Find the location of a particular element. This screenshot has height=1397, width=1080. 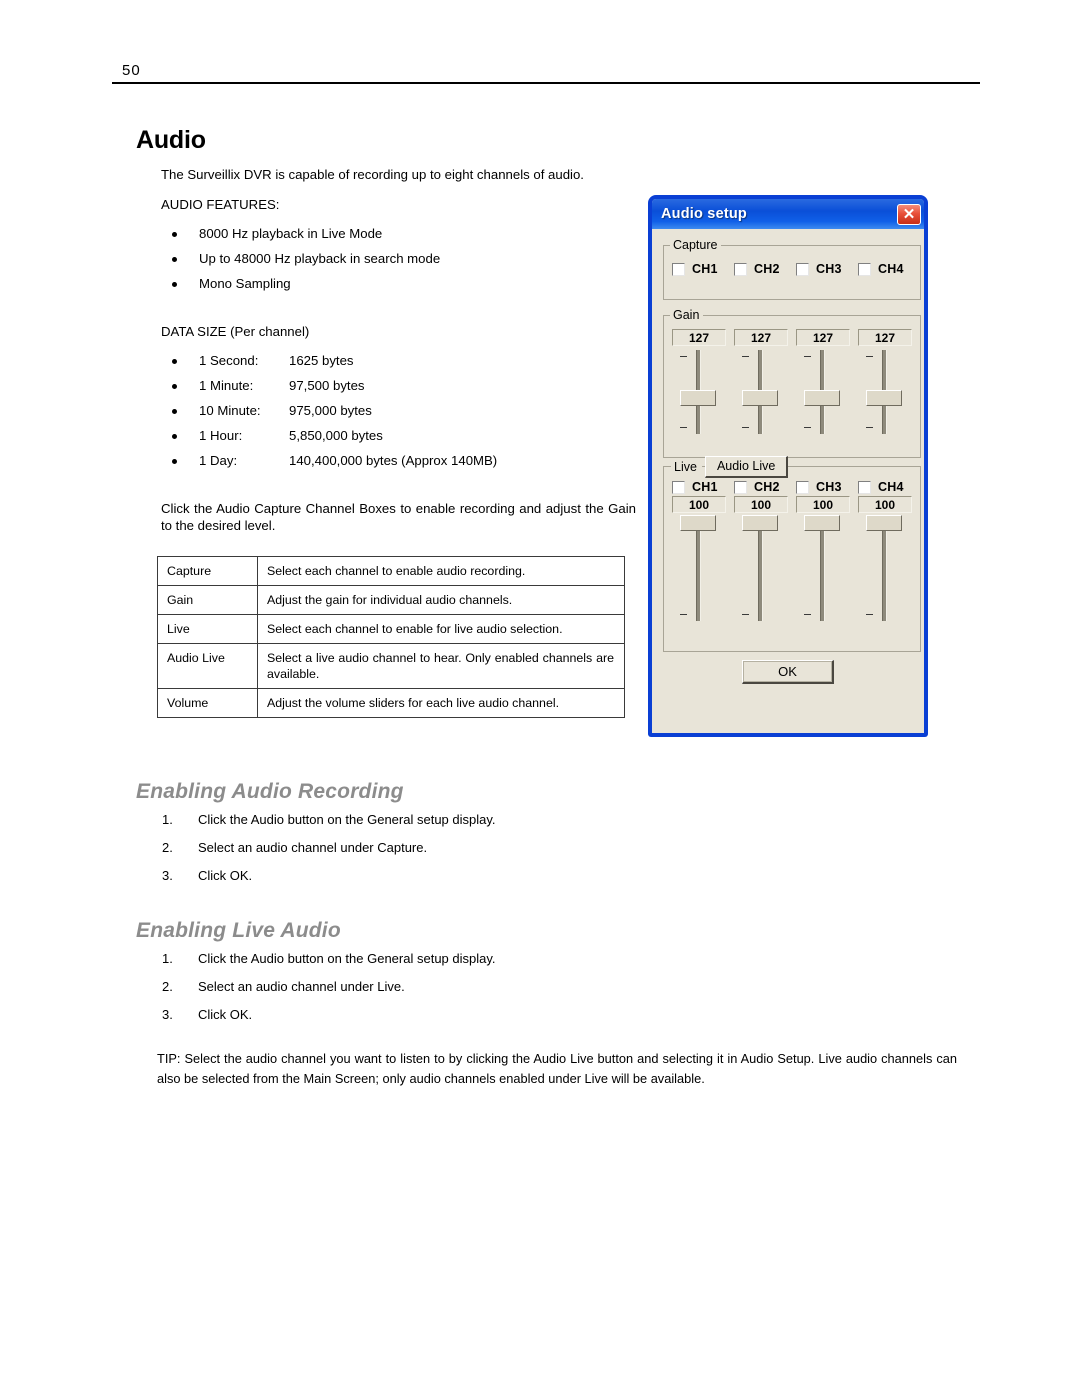

gain-slider-row is located at coordinates (792, 392).